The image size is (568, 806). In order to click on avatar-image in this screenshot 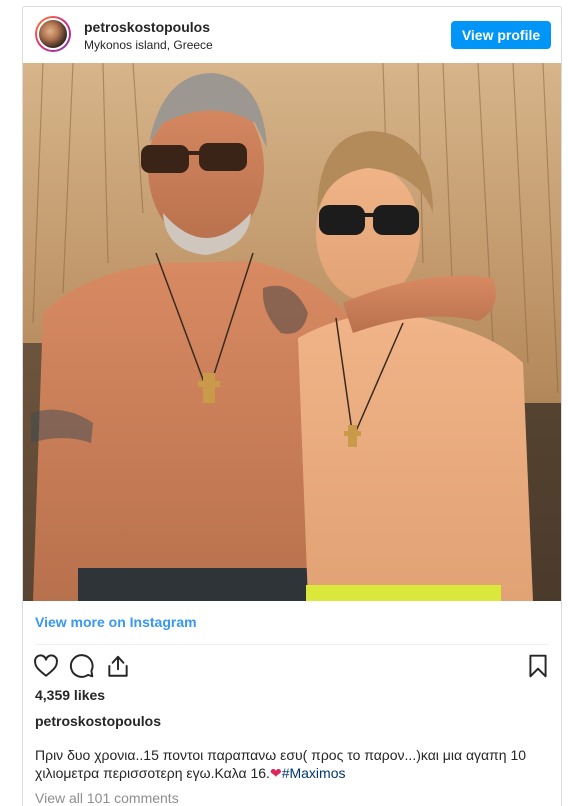, I will do `click(53, 34)`.